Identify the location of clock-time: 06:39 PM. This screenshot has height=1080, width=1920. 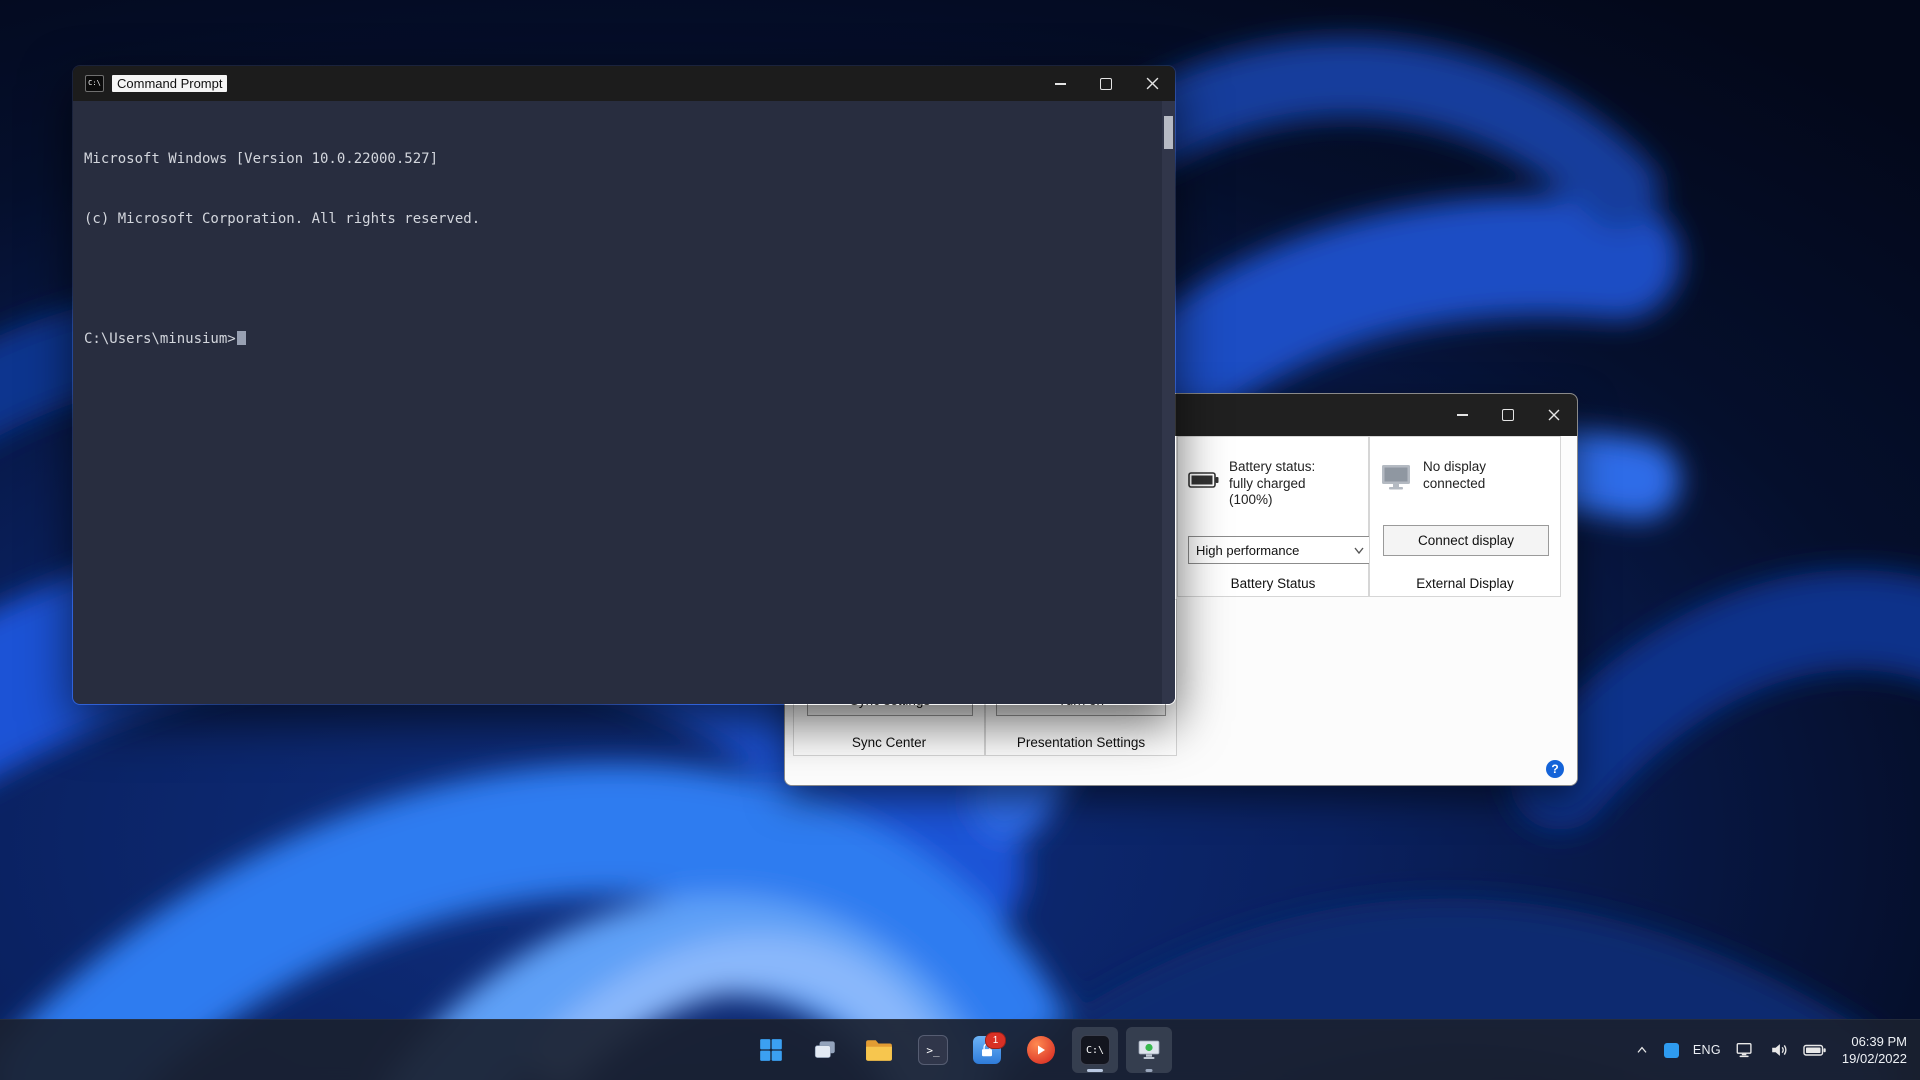
(1879, 1041).